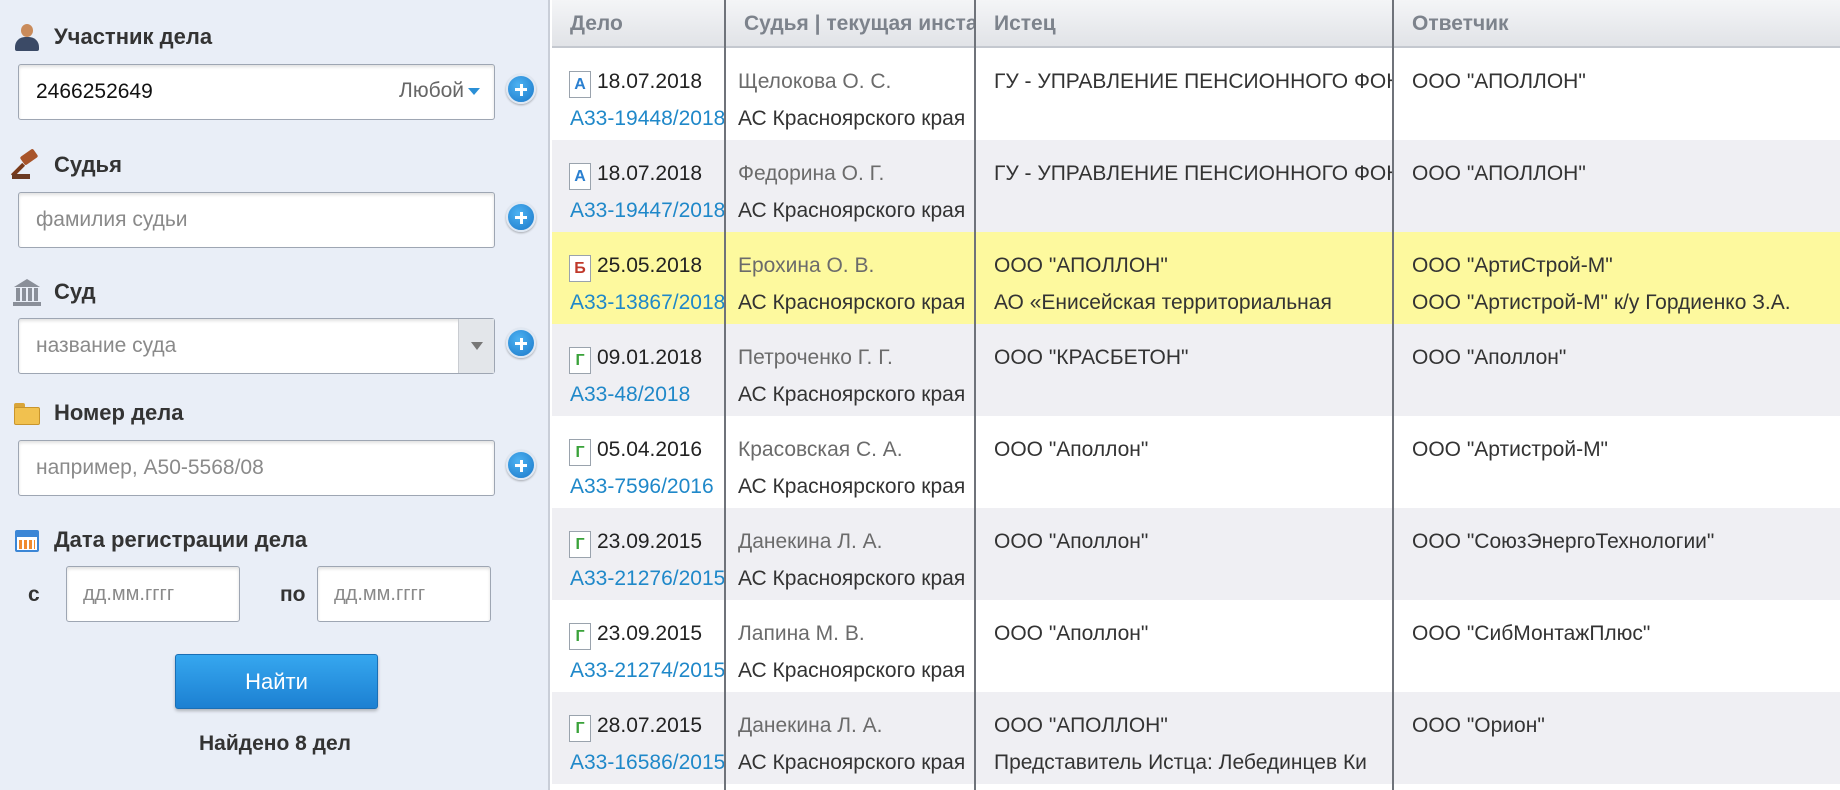 Image resolution: width=1840 pixels, height=790 pixels. What do you see at coordinates (580, 176) in the screenshot?
I see `document-type-icon: А` at bounding box center [580, 176].